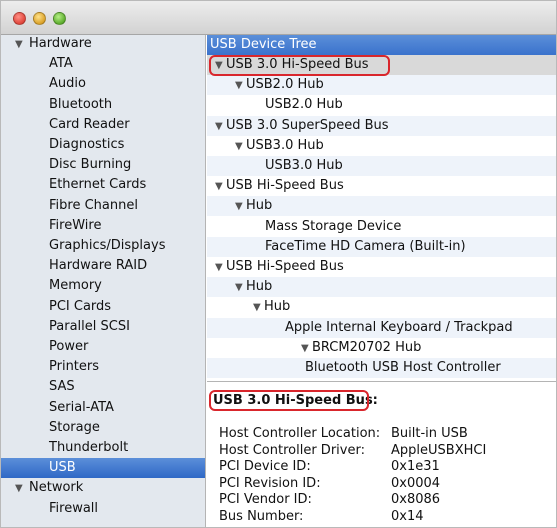 The image size is (557, 528). I want to click on sidebar-item-sas: SAS, so click(103, 387).